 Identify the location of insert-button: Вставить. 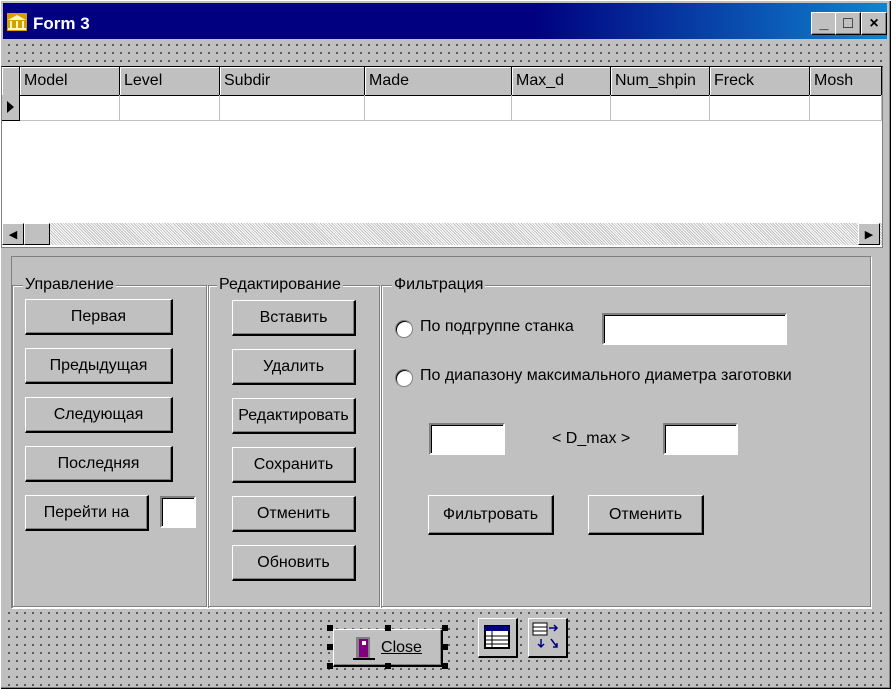
(294, 318).